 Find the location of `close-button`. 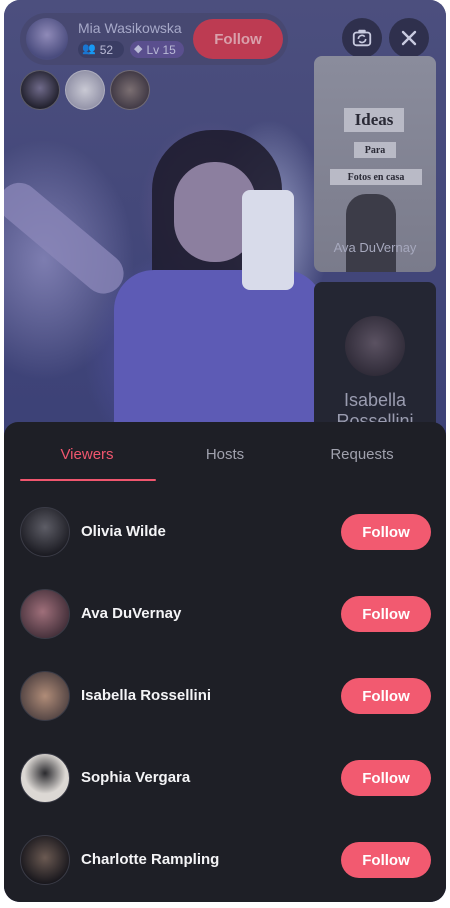

close-button is located at coordinates (409, 38).